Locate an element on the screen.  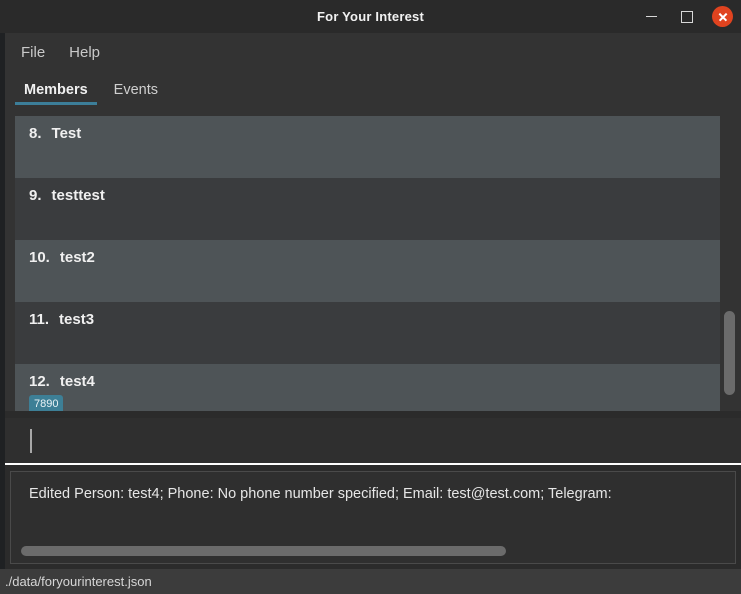
row-index: 8. is located at coordinates (35, 133).